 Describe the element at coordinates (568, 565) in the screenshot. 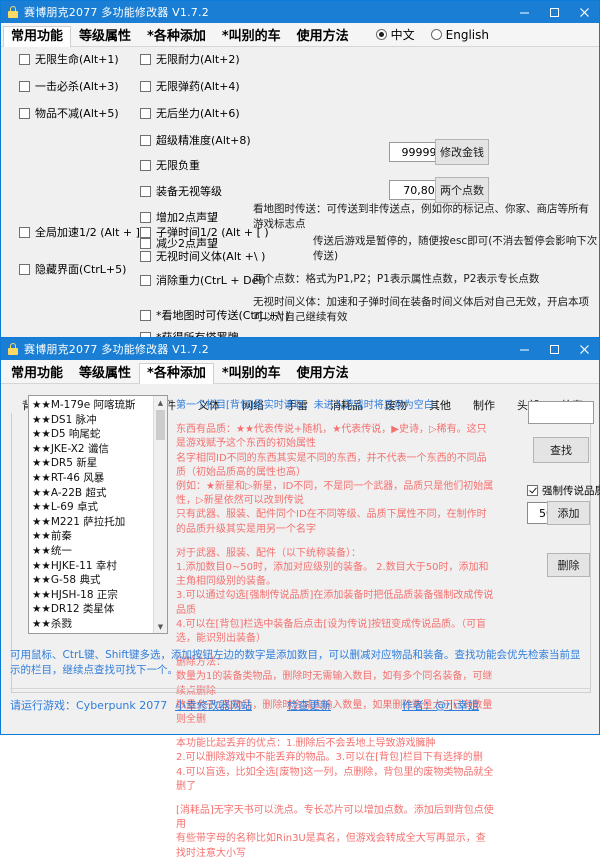

I see `delete-button: 删除` at that location.